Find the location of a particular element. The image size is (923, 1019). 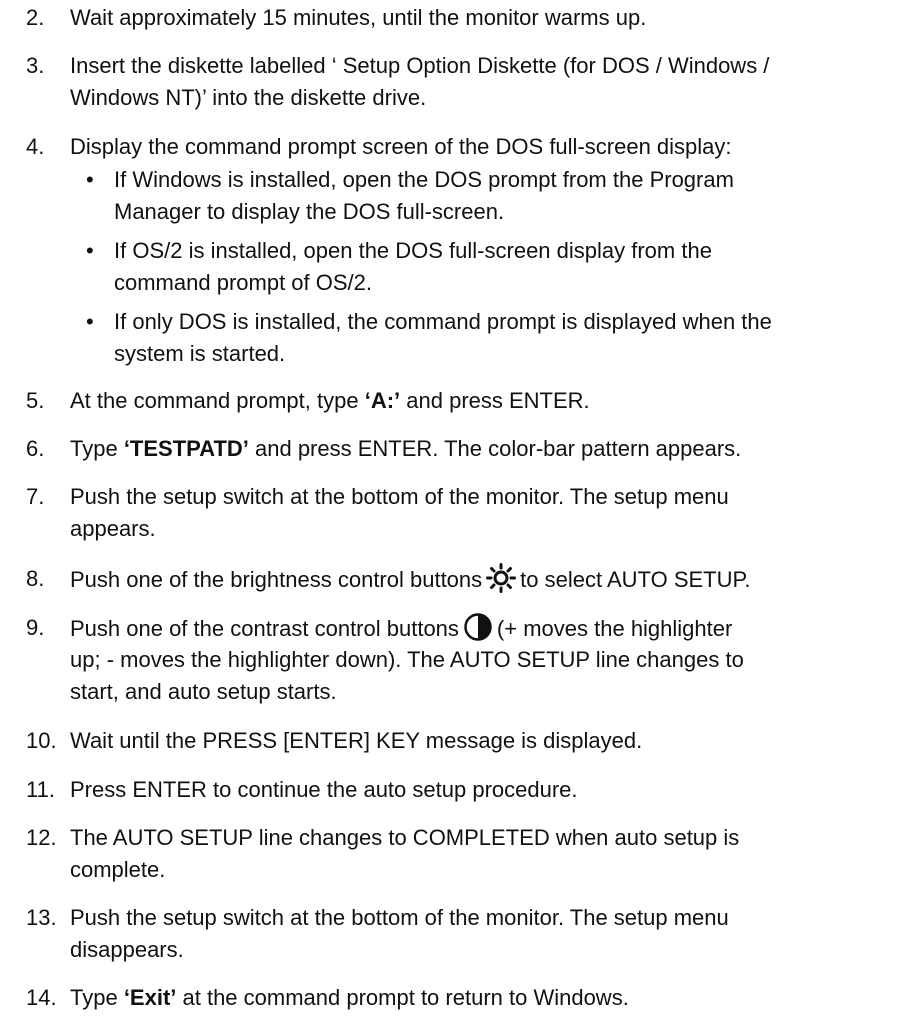

bullet-text: command prompt of OS/2. is located at coordinates (243, 282).